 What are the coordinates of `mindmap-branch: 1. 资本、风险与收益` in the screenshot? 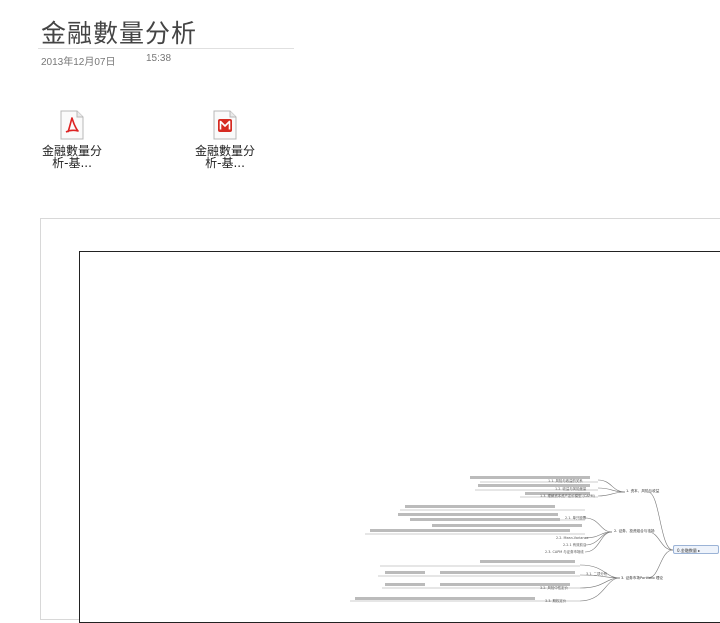 It's located at (643, 491).